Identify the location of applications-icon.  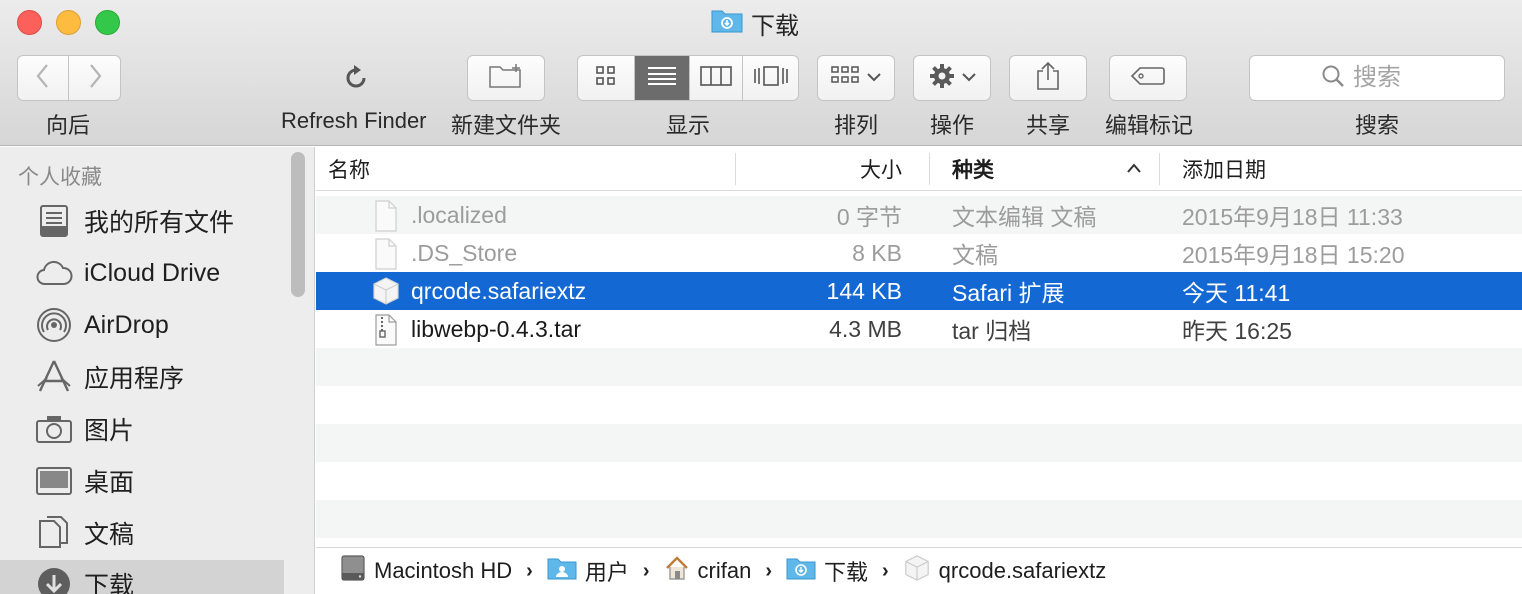
(54, 377).